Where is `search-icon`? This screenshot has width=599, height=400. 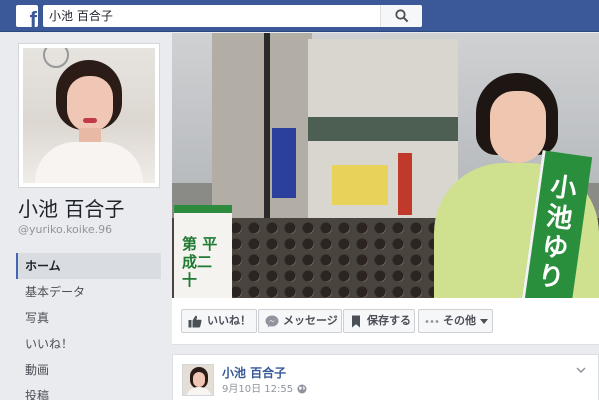 search-icon is located at coordinates (402, 16).